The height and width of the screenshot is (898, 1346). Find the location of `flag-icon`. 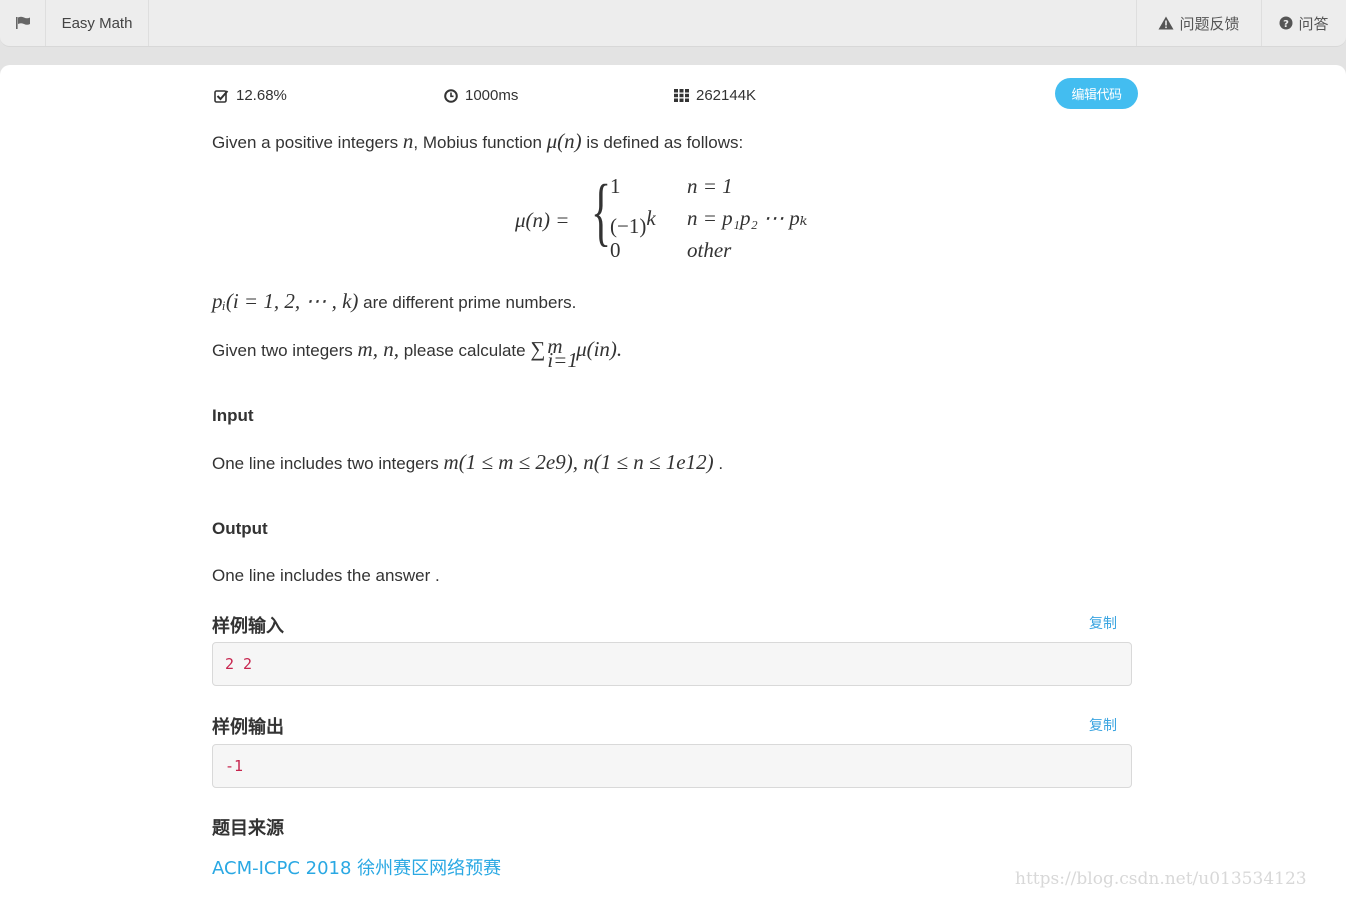

flag-icon is located at coordinates (22, 22).